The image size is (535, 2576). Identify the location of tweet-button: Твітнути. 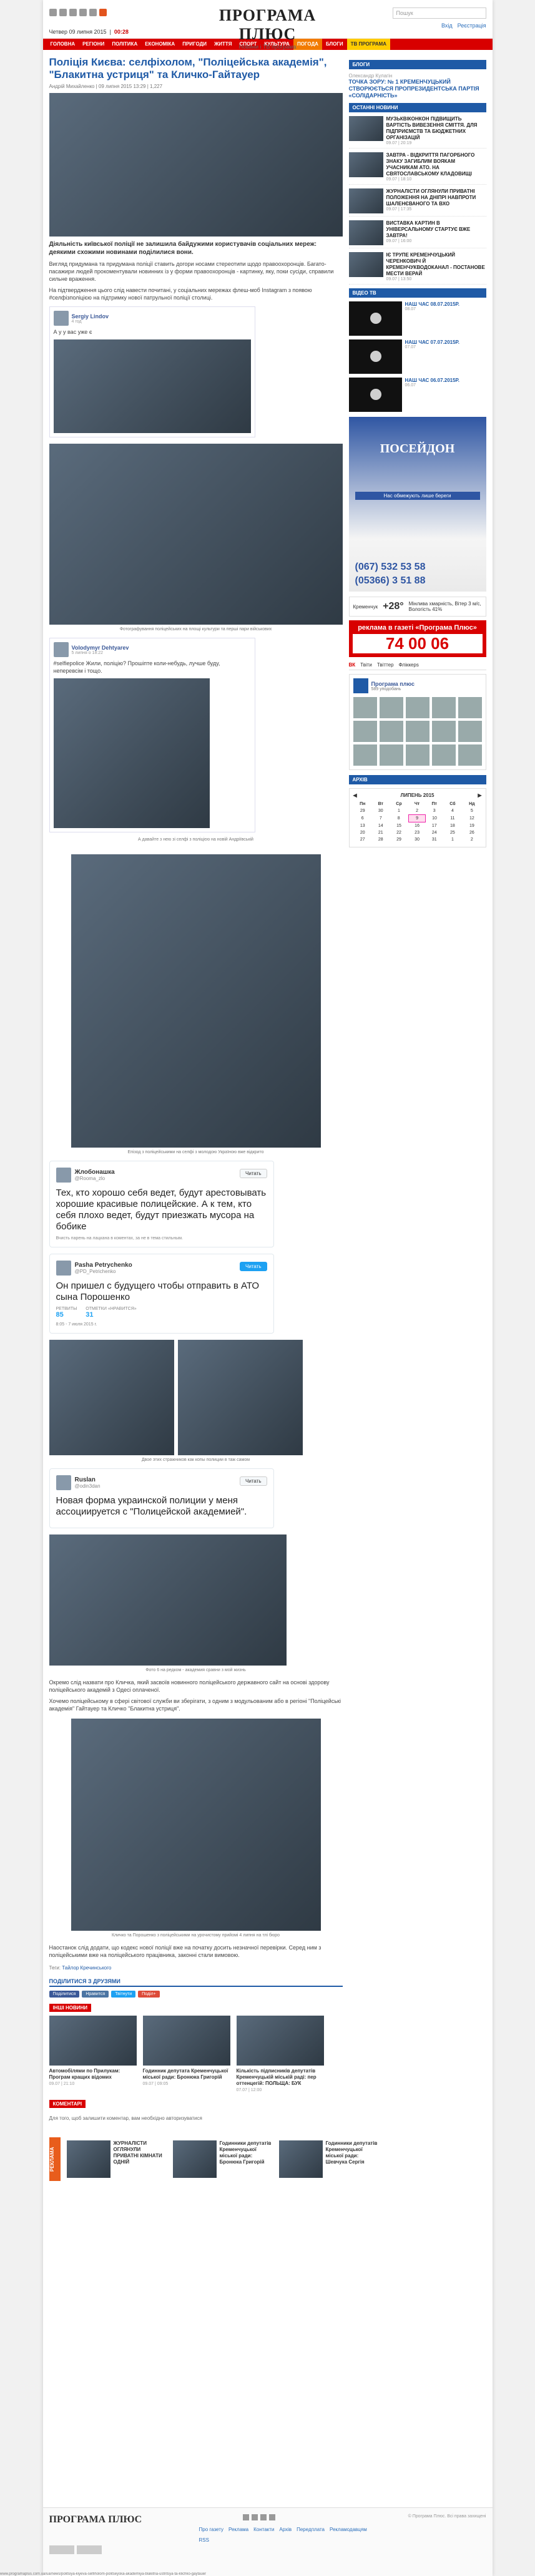
(123, 1994).